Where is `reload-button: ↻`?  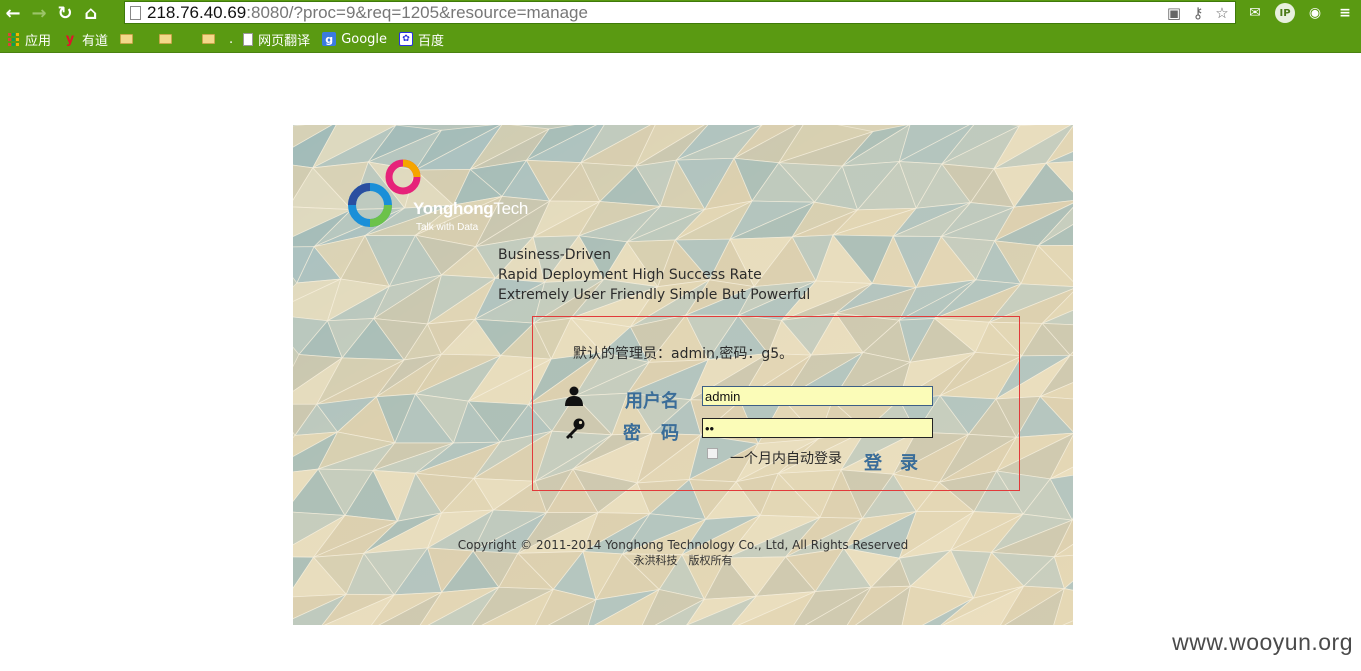 reload-button: ↻ is located at coordinates (65, 13).